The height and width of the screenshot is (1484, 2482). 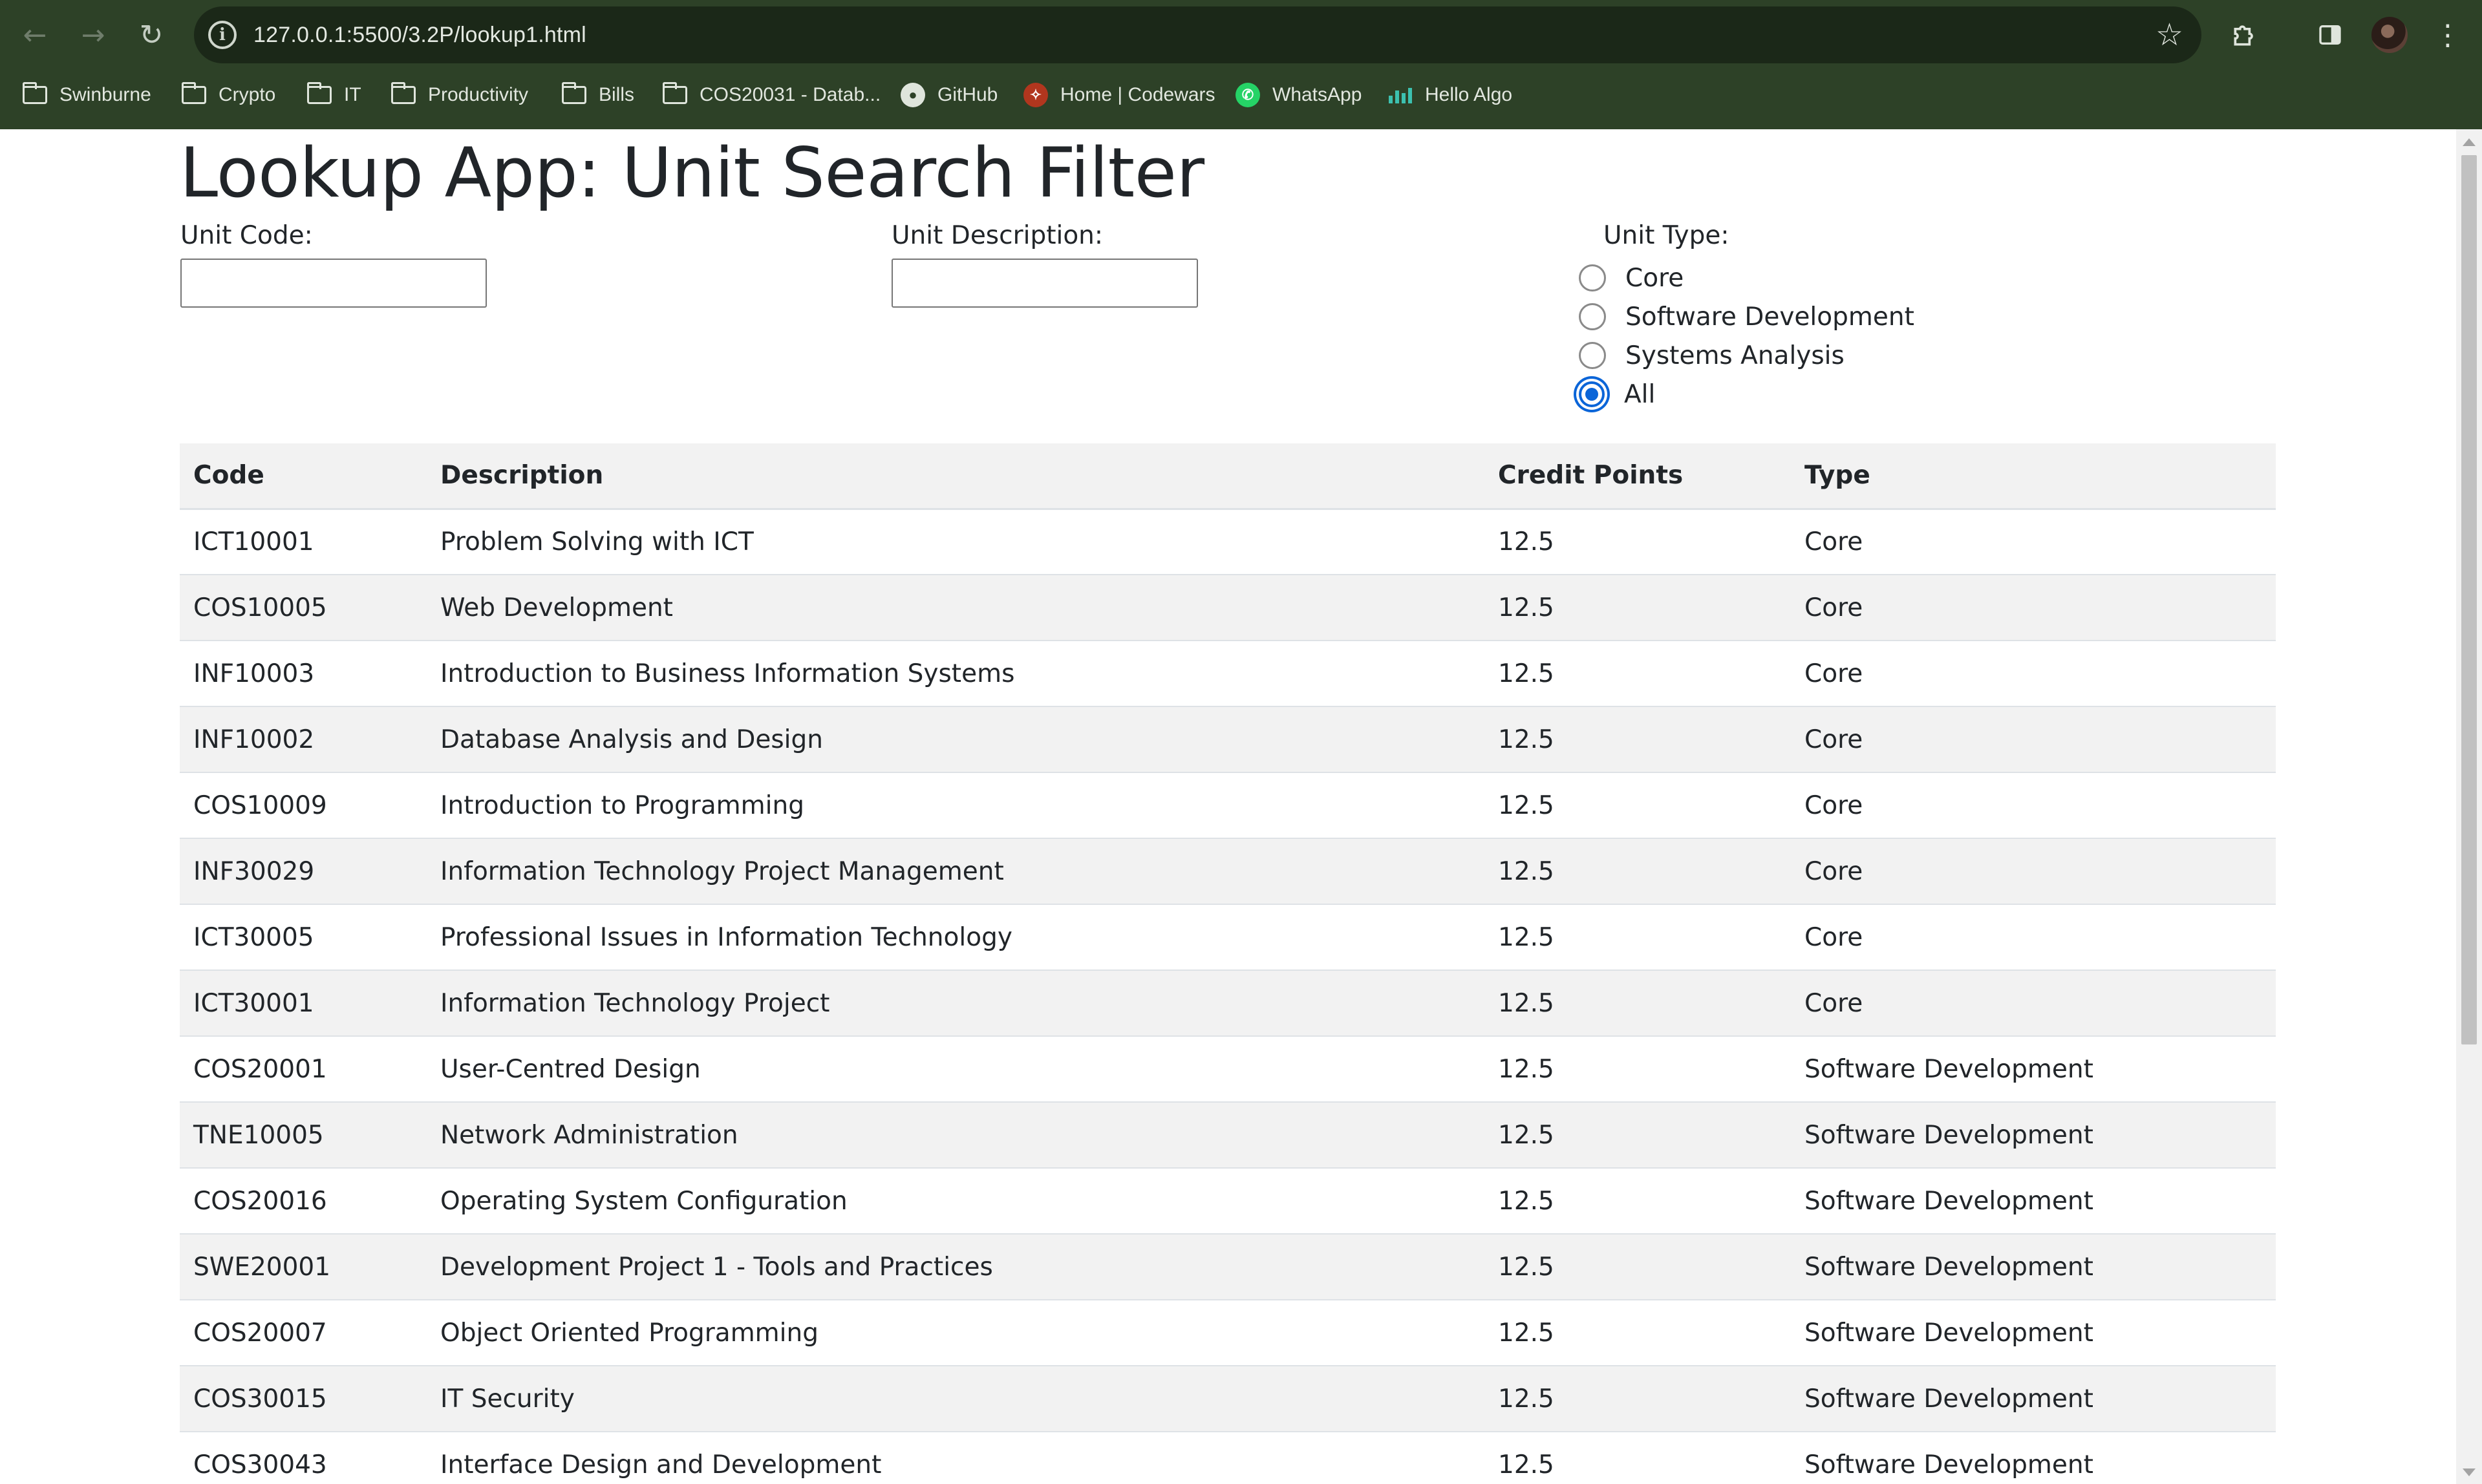 What do you see at coordinates (1735, 355) in the screenshot?
I see `radio-label-systems-analysis: Systems Analysis` at bounding box center [1735, 355].